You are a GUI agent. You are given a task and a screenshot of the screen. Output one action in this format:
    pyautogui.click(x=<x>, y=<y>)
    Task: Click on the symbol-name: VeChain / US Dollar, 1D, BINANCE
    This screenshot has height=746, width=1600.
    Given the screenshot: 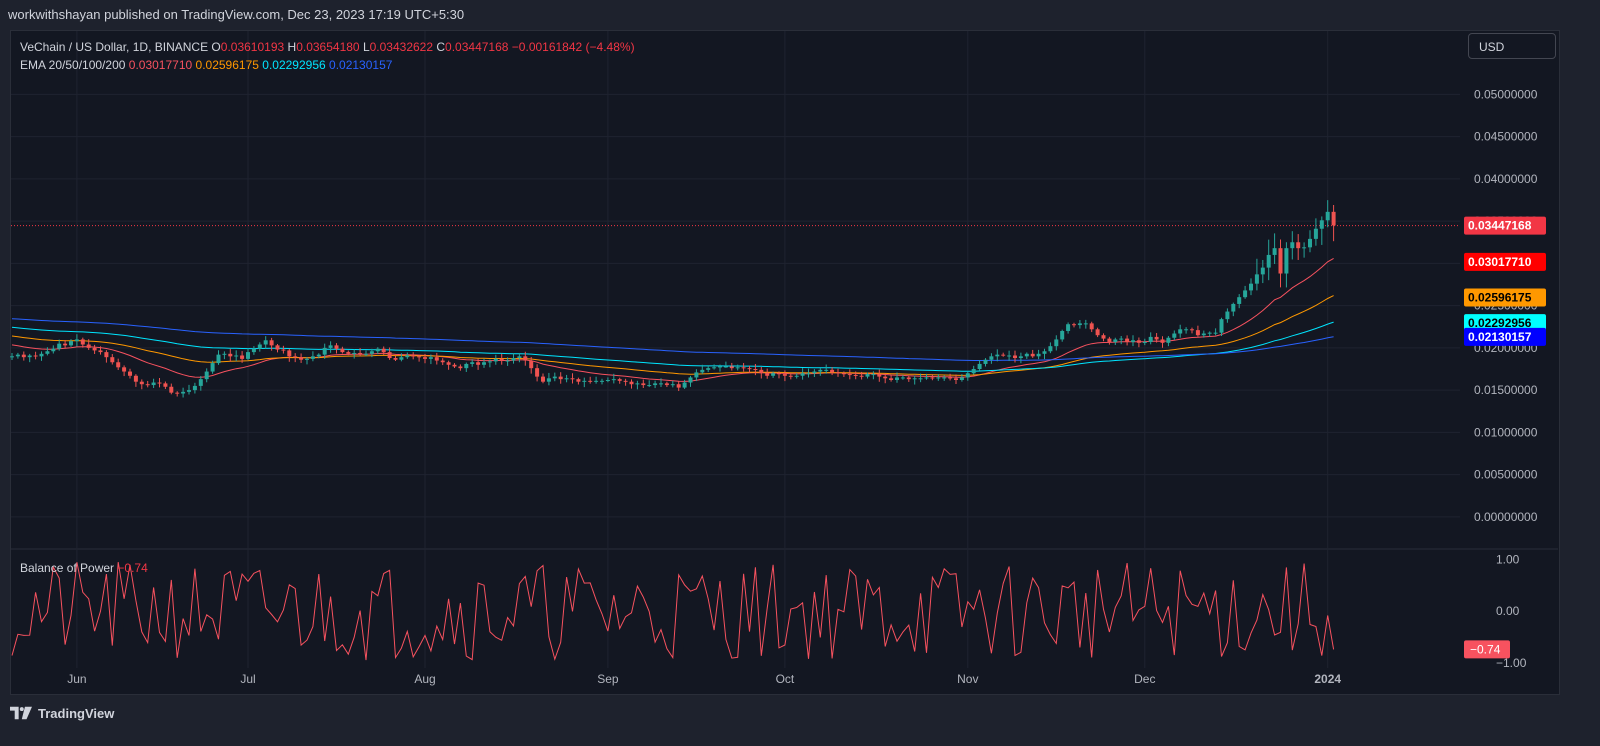 What is the action you would take?
    pyautogui.click(x=114, y=47)
    